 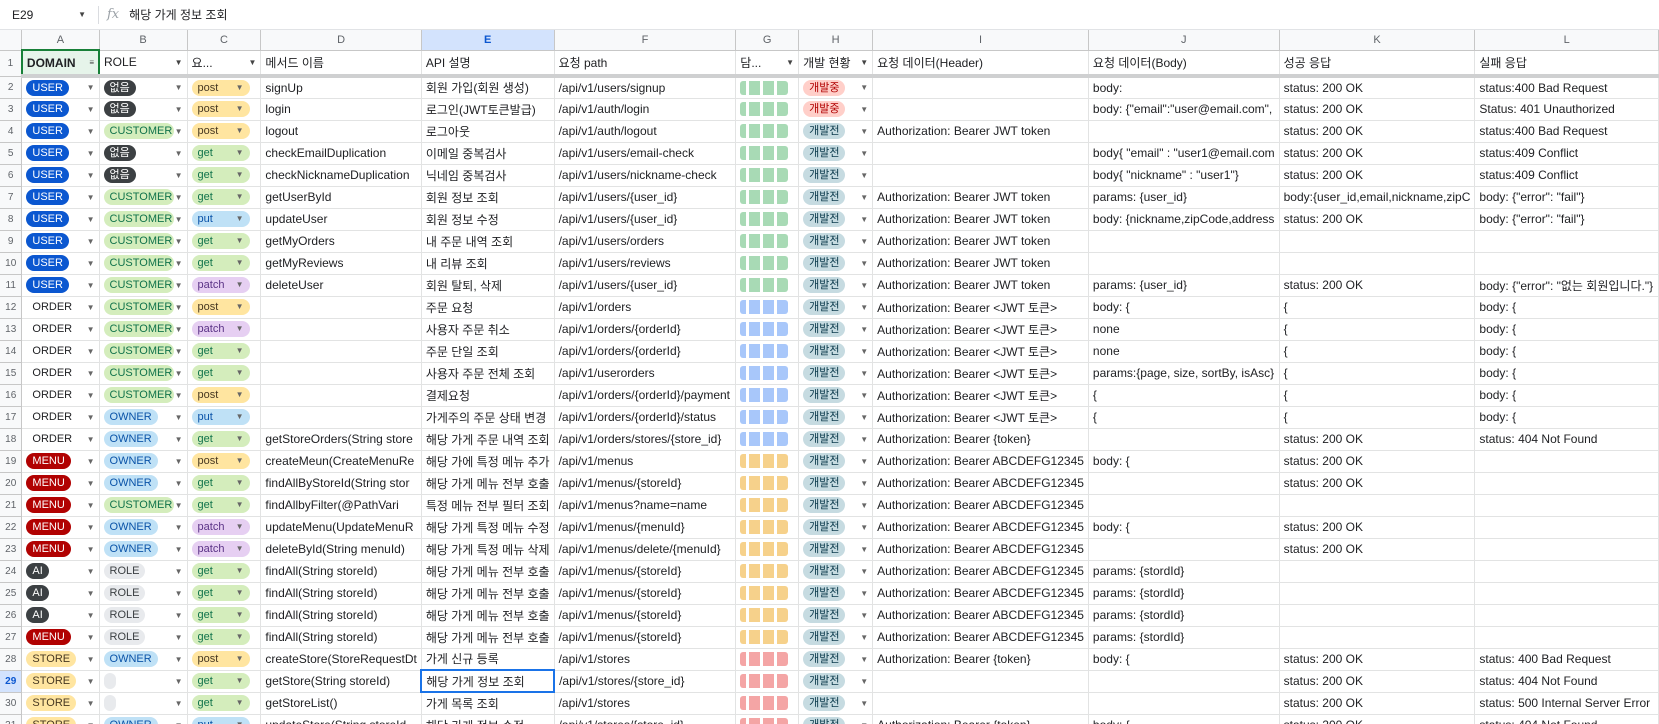 I want to click on request-path-cell: /api/v1/users/reviews, so click(x=645, y=263).